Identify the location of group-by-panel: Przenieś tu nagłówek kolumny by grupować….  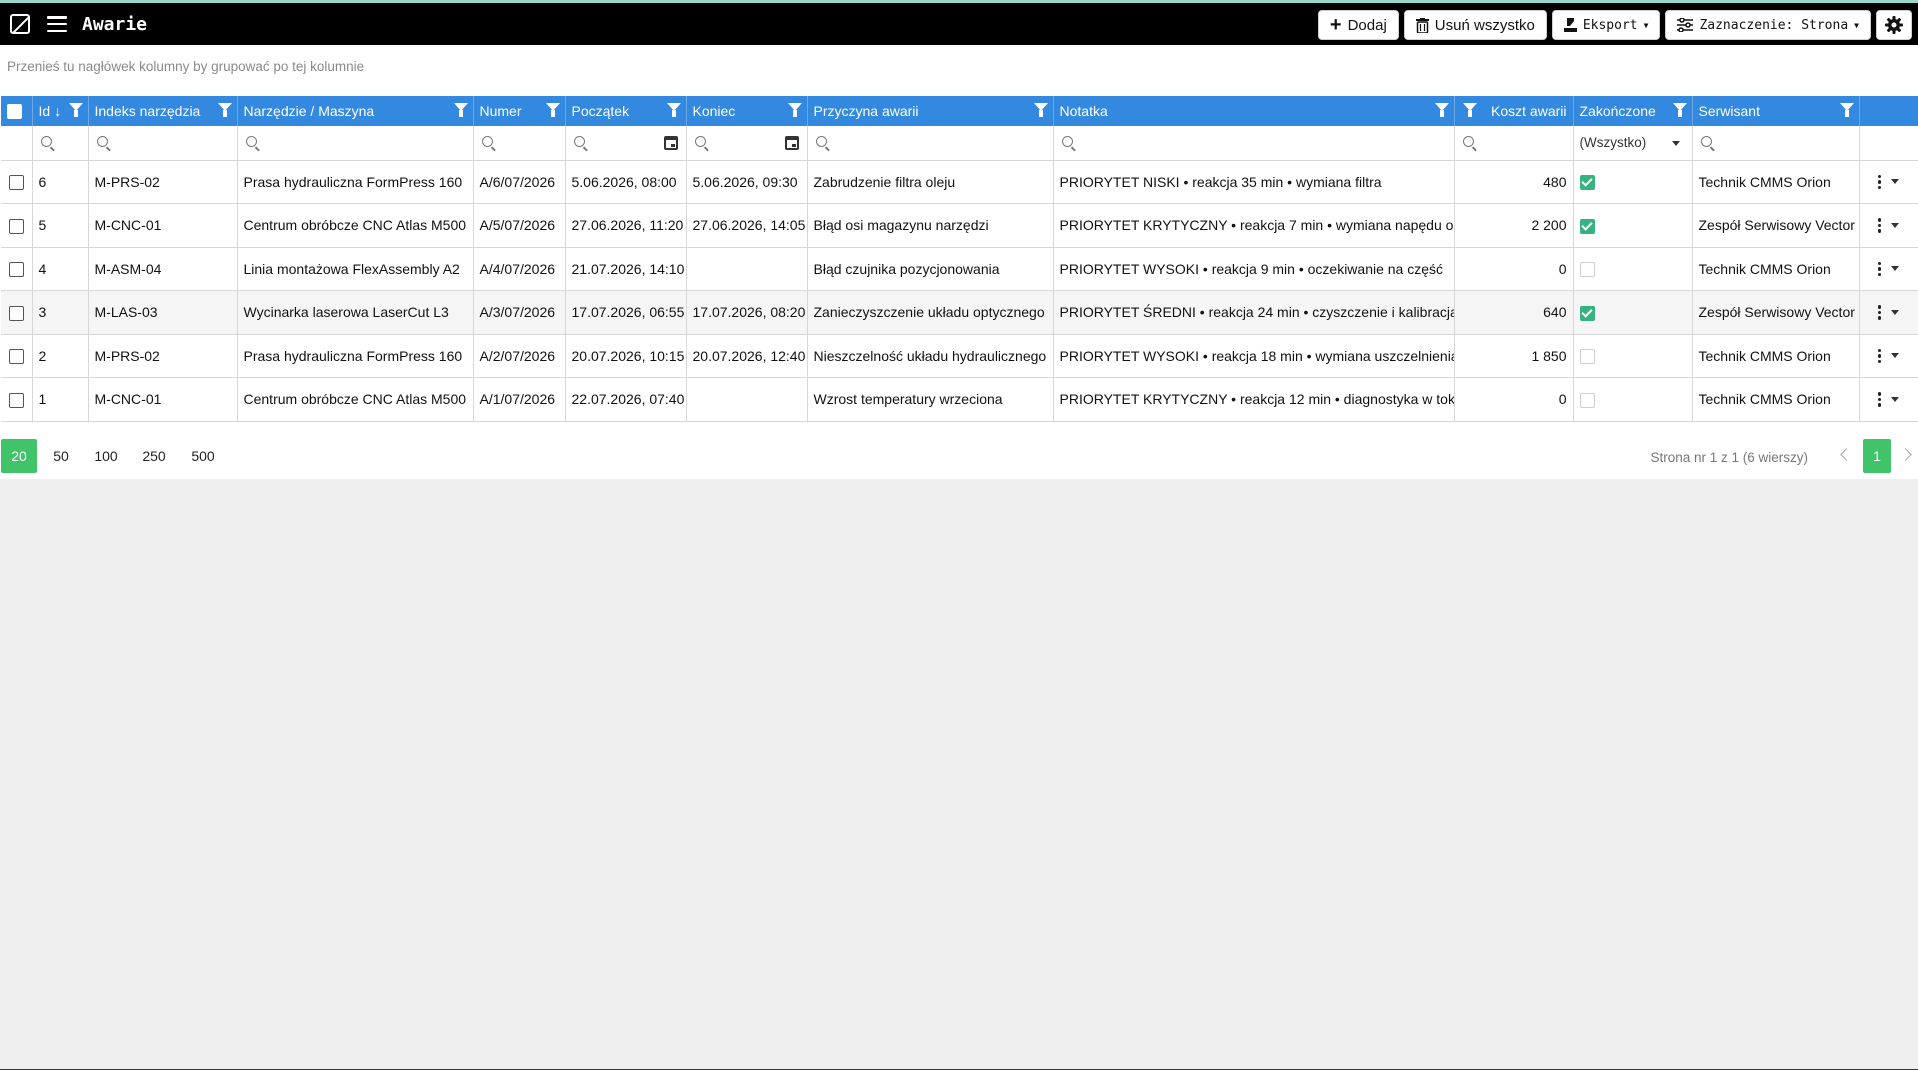
(185, 66).